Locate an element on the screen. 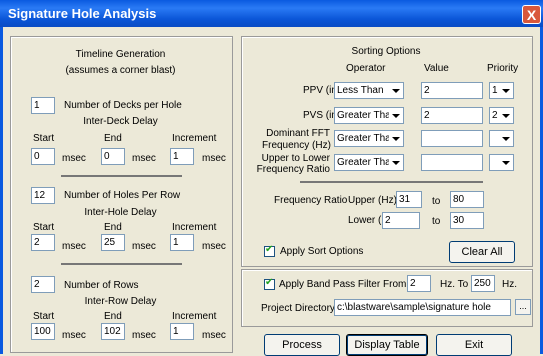  window-frame-left is located at coordinates (1, 190).